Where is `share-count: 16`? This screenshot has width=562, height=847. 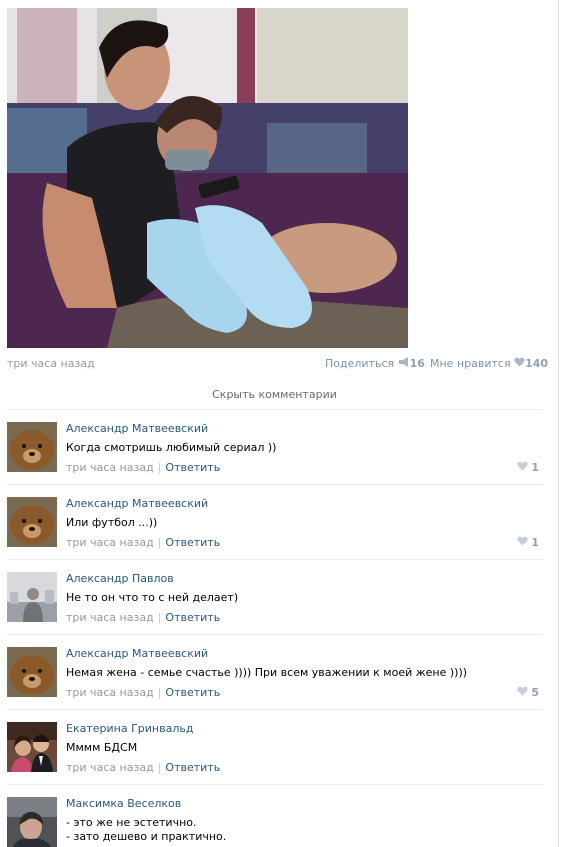
share-count: 16 is located at coordinates (417, 363).